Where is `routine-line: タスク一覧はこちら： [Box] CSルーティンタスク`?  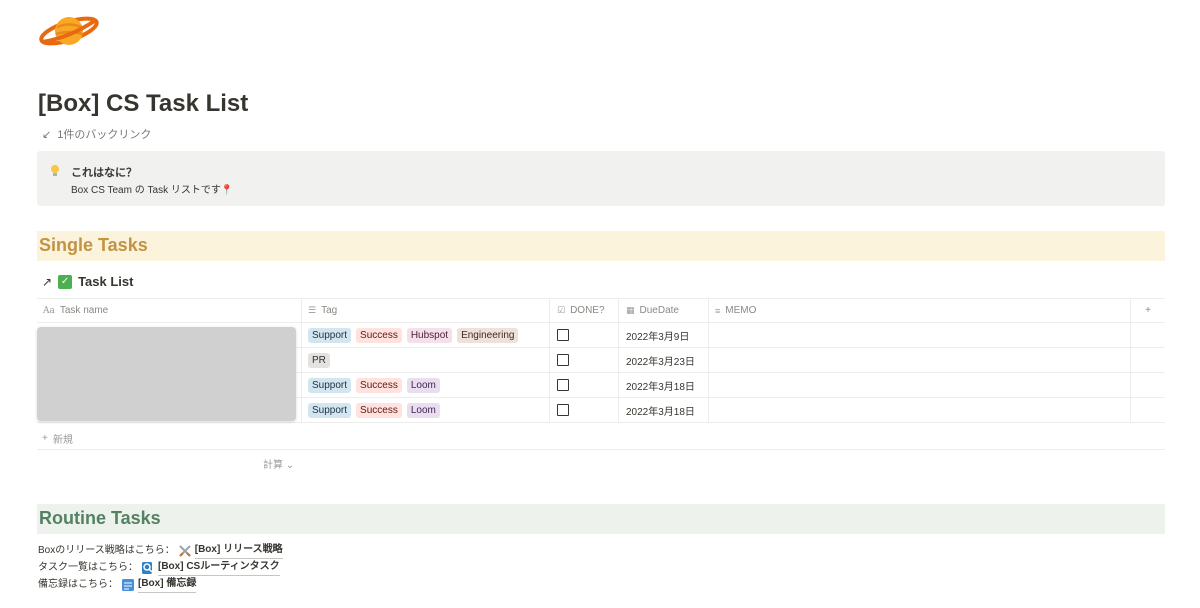
routine-line: タスク一覧はこちら： [Box] CSルーティンタスク is located at coordinates (160, 567).